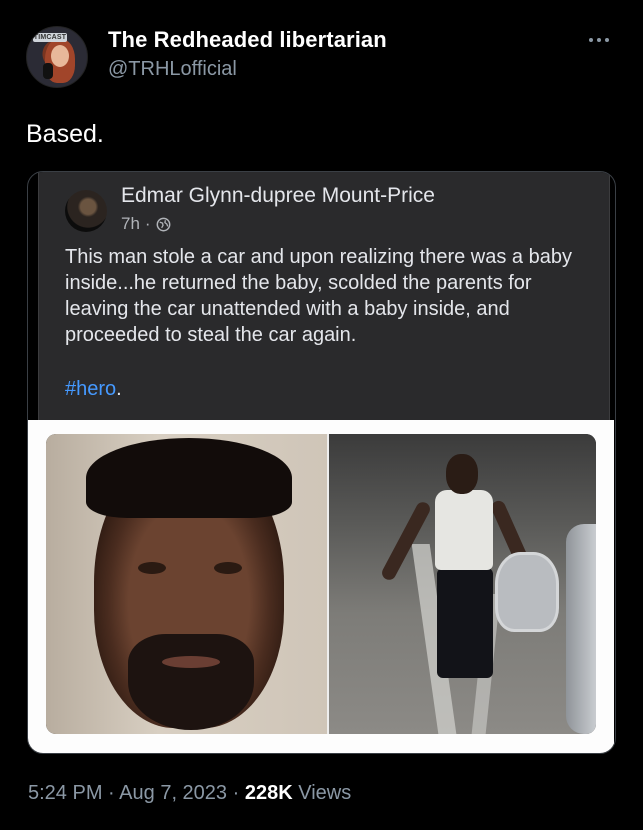  I want to click on views-count: 228K, so click(268, 793).